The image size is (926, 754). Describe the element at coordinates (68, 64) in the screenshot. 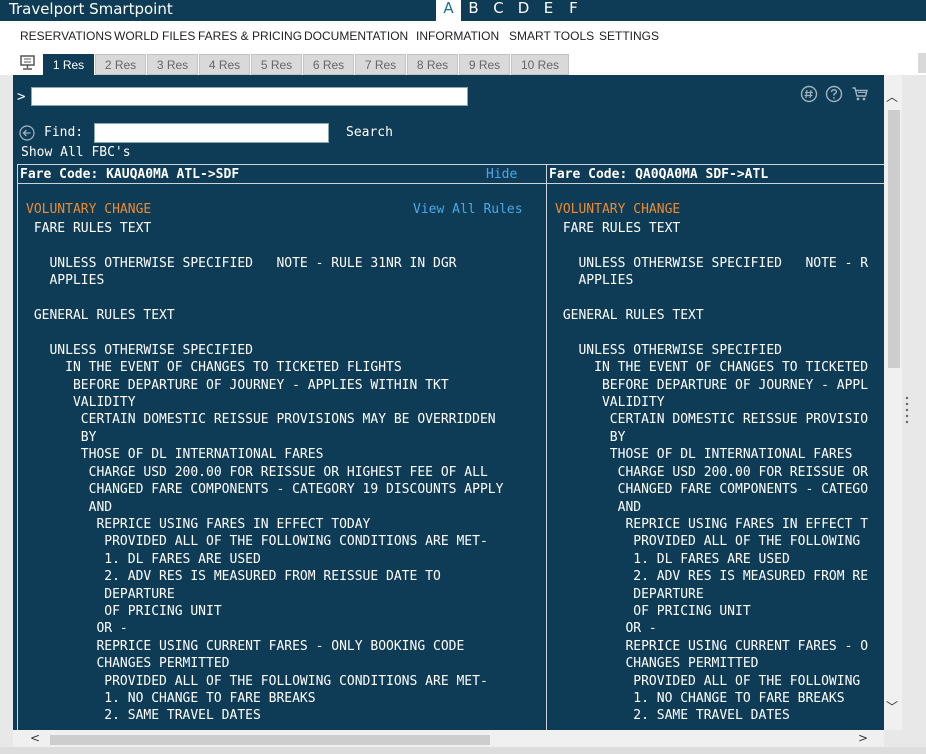

I see `res-tab-1: 1 Res` at that location.